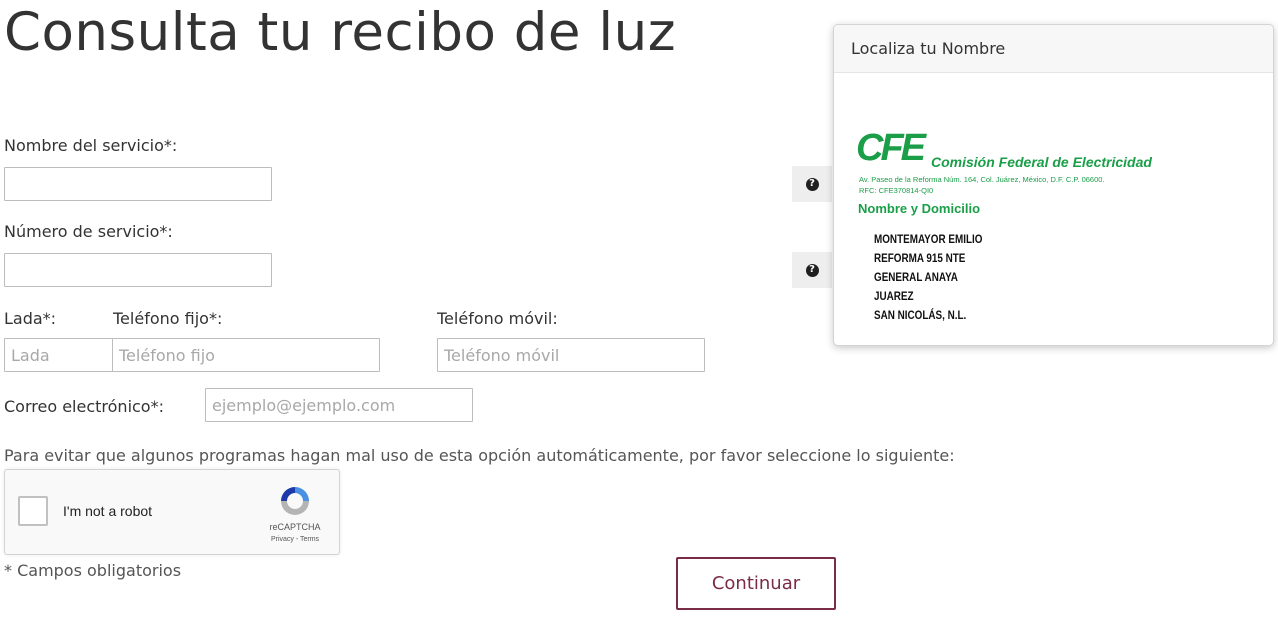 The width and height of the screenshot is (1278, 620). Describe the element at coordinates (894, 297) in the screenshot. I see `cfe-line: JUAREZ` at that location.